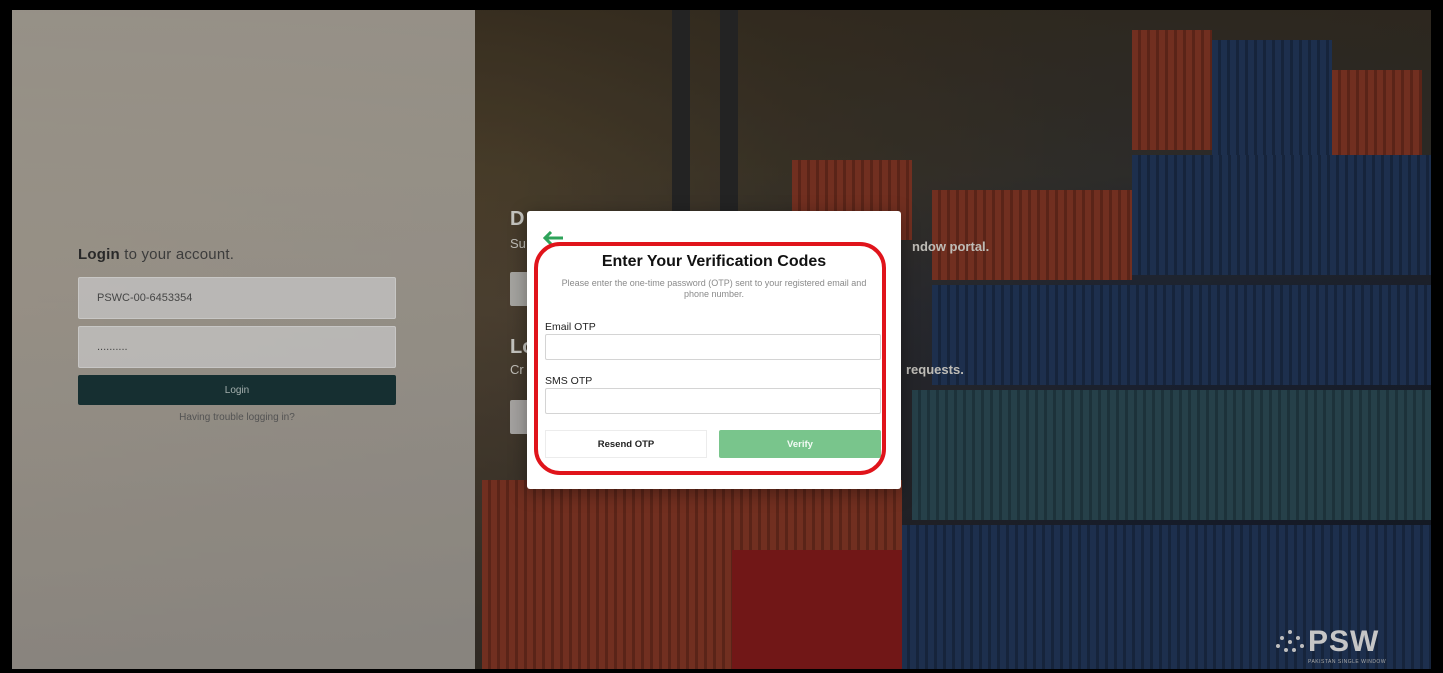 The width and height of the screenshot is (1443, 673). What do you see at coordinates (570, 327) in the screenshot?
I see `email-otp-label: Email OTP` at bounding box center [570, 327].